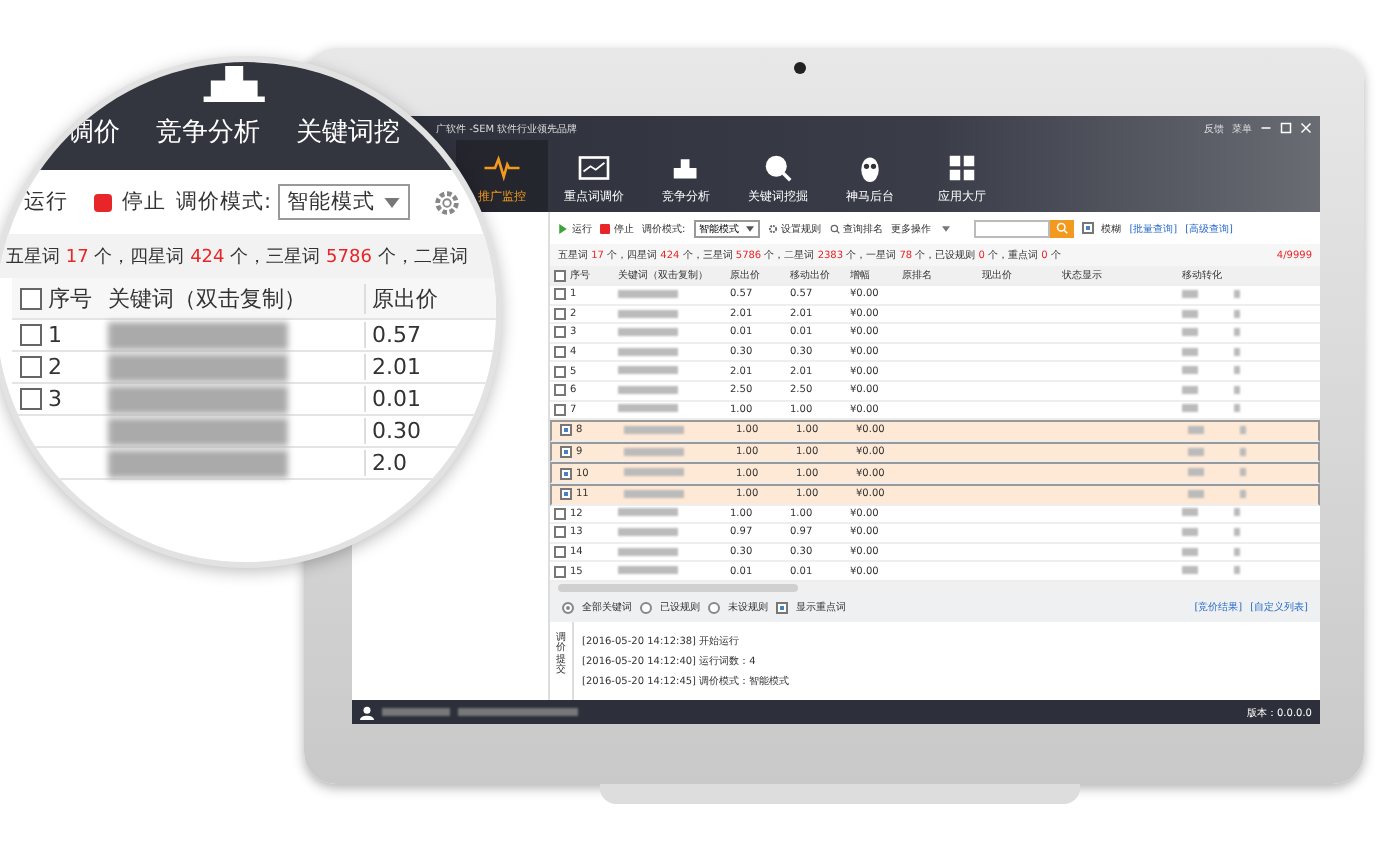 The image size is (1388, 852). I want to click on column-header: 关键词（双击复制）, so click(236, 298).